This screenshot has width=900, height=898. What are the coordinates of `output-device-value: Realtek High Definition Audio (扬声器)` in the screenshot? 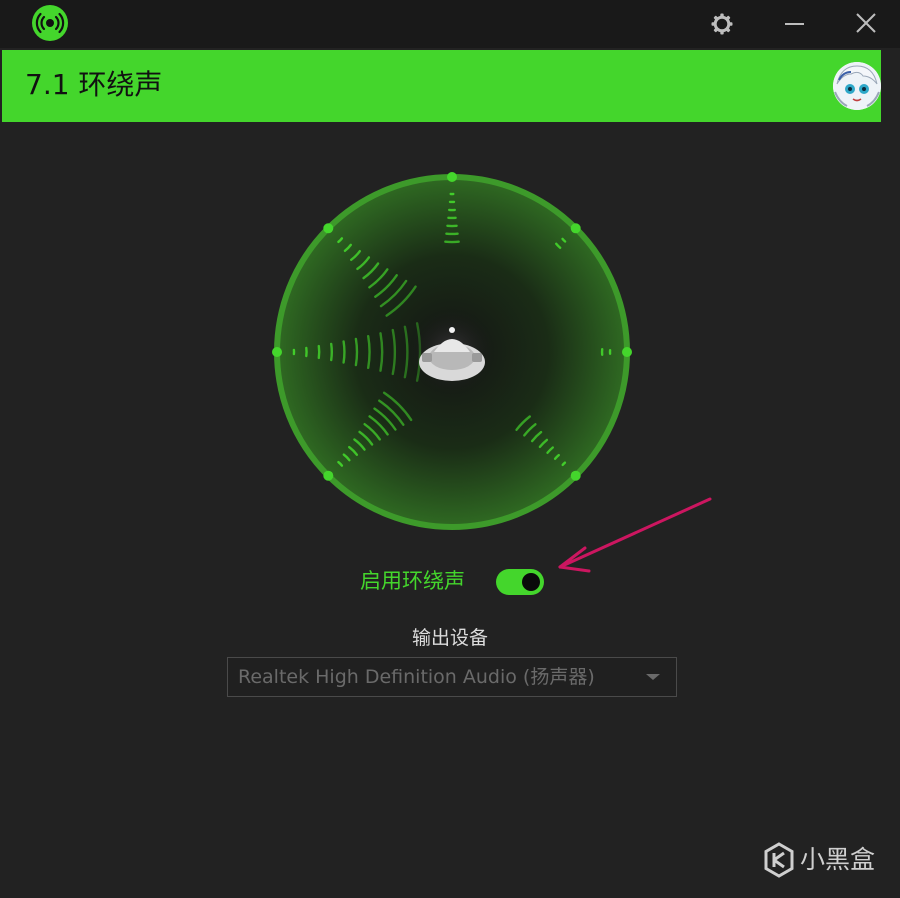 It's located at (416, 677).